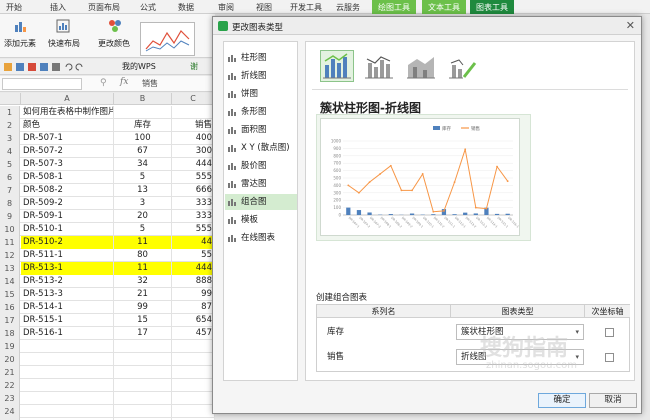  Describe the element at coordinates (139, 66) in the screenshot. I see `doc-tab-mywps: 我的WPS` at that location.